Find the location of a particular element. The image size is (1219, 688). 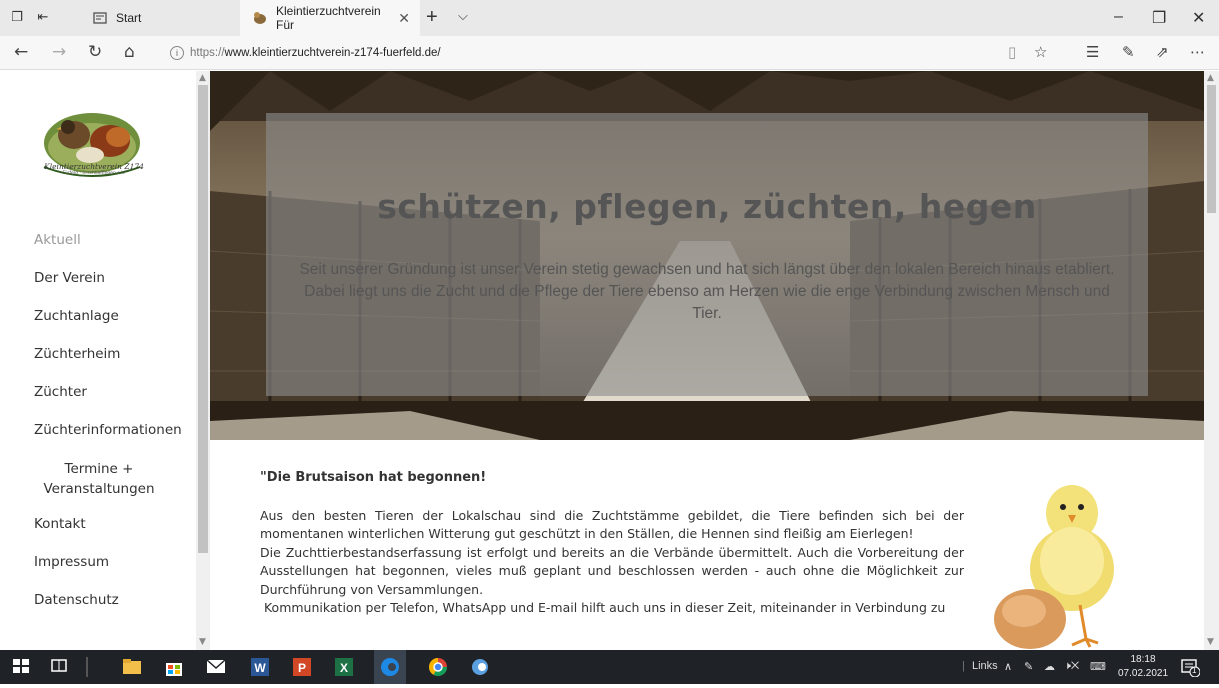

close-window-button: ✕ is located at coordinates (1198, 18).